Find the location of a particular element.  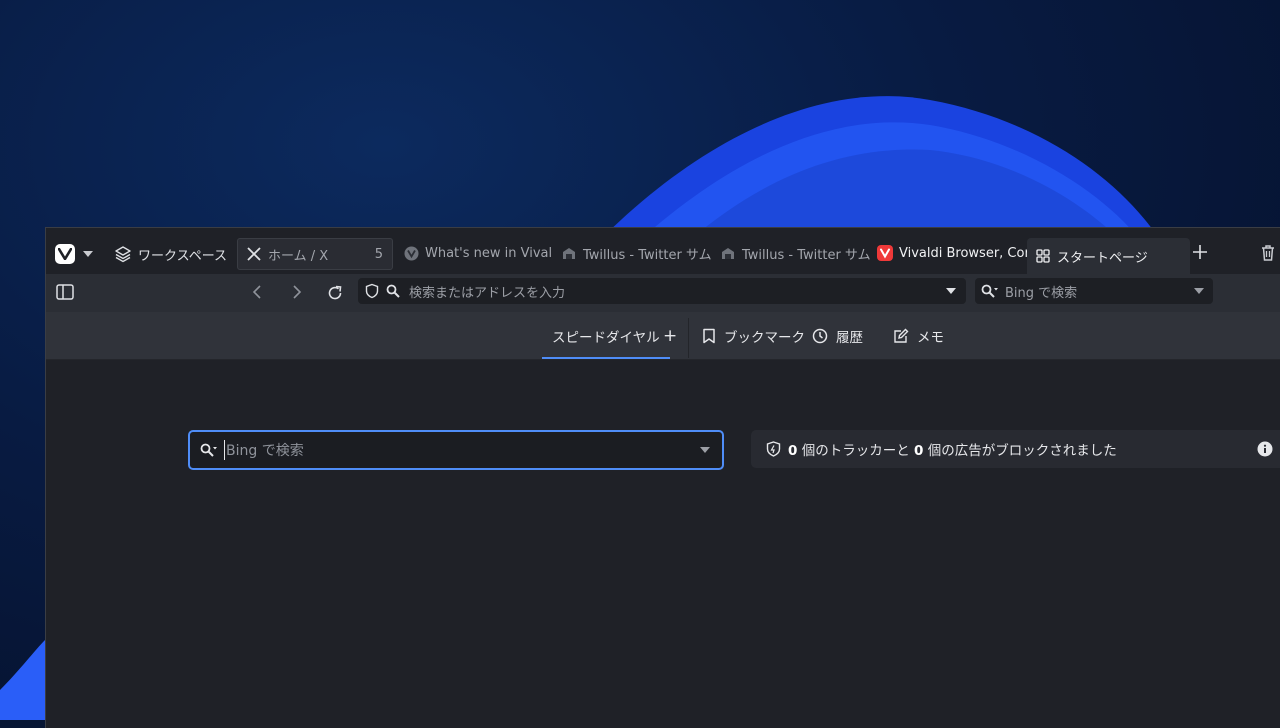

search-icon is located at coordinates (393, 291).